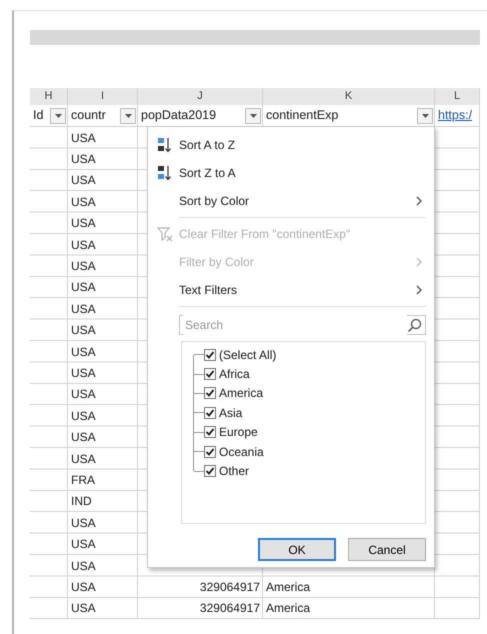 The image size is (487, 634). Describe the element at coordinates (288, 290) in the screenshot. I see `menu-item: Text Filters` at that location.